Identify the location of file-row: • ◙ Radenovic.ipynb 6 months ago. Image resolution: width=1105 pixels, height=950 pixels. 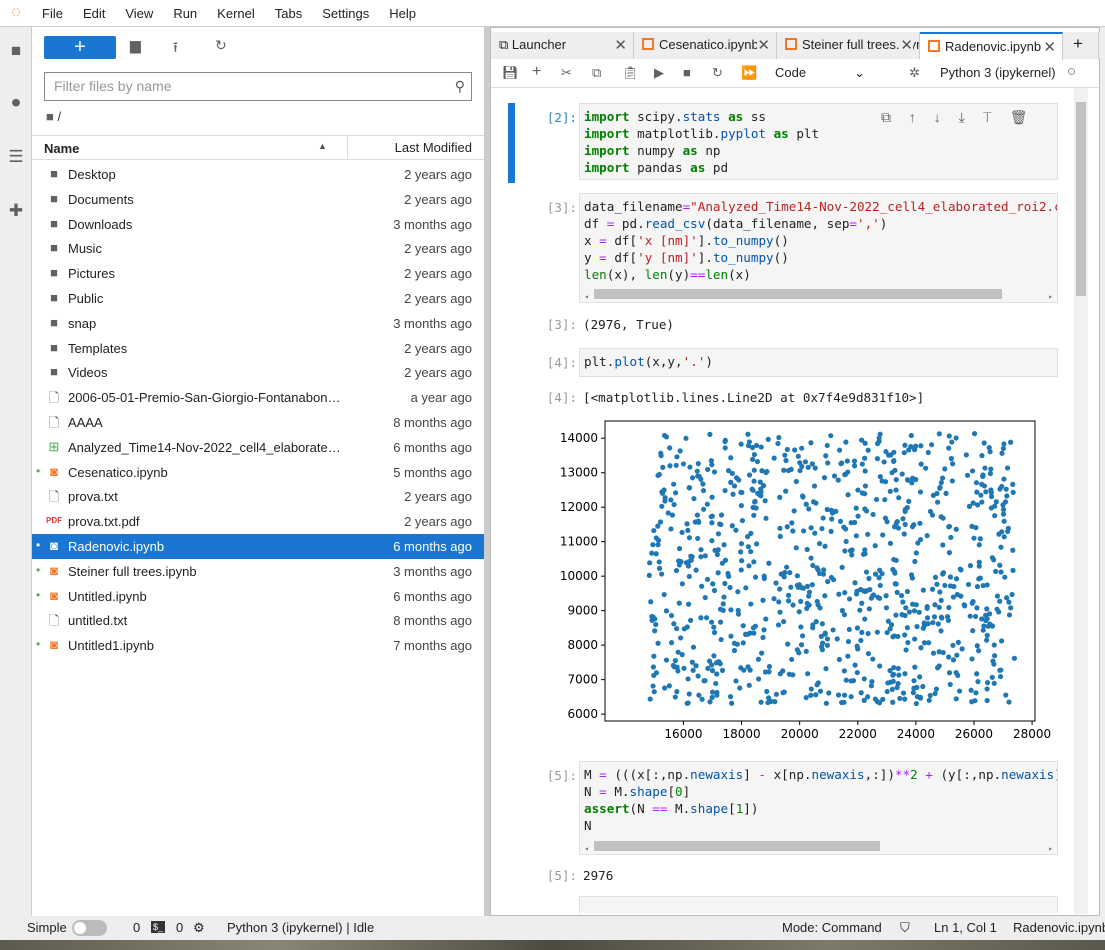
(258, 546).